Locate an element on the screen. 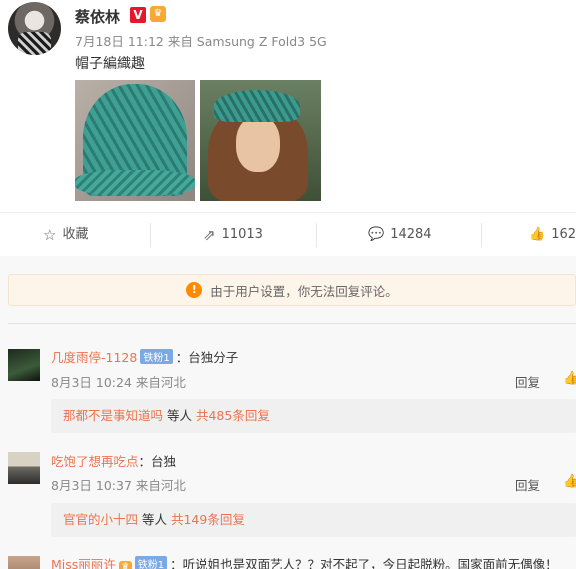 The width and height of the screenshot is (576, 569). commenter-name: 吃饱了想再吃点 is located at coordinates (95, 461).